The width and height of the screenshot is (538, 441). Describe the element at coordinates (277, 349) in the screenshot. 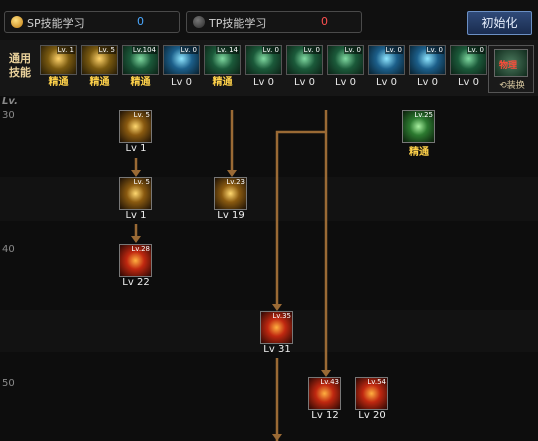

I see `skill-level-label: Lv 31` at that location.